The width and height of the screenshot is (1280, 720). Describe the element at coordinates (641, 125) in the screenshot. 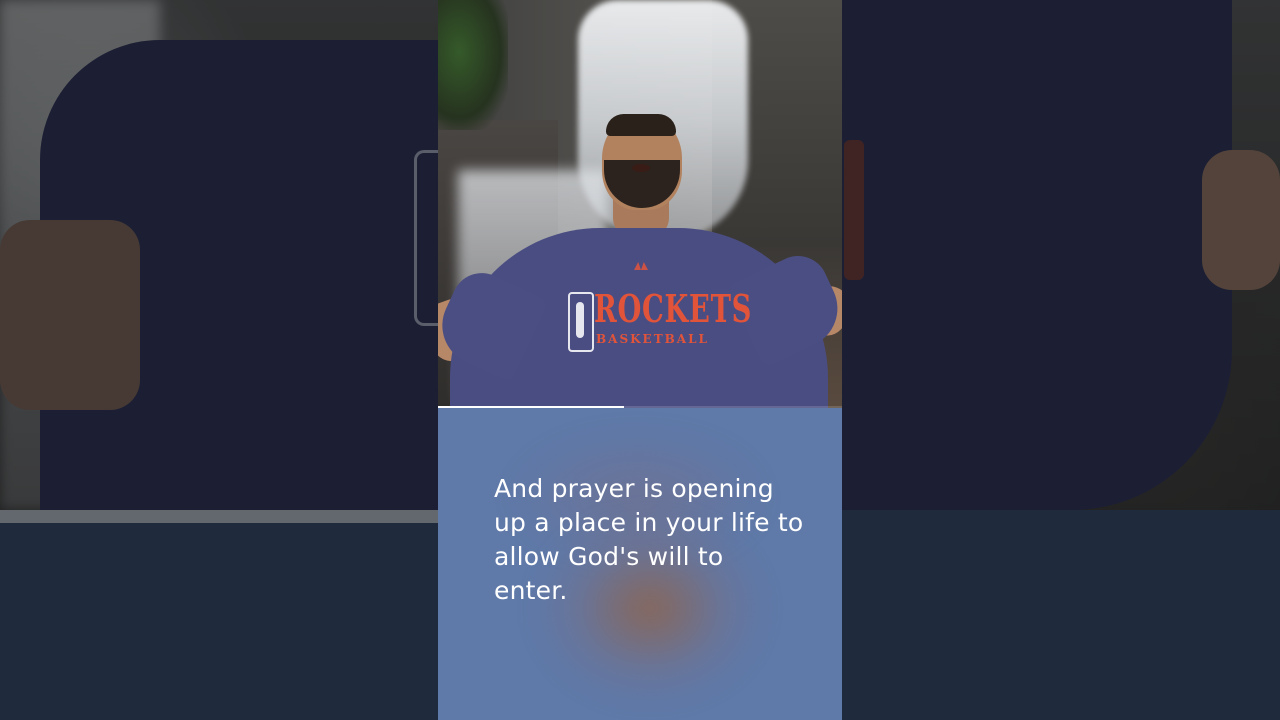

I see `hair` at that location.